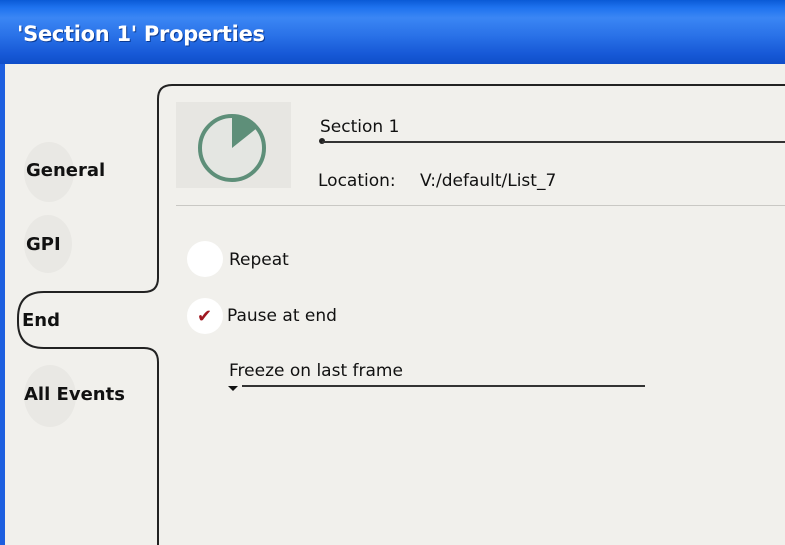 Image resolution: width=785 pixels, height=545 pixels. Describe the element at coordinates (553, 142) in the screenshot. I see `name-field-underline` at that location.